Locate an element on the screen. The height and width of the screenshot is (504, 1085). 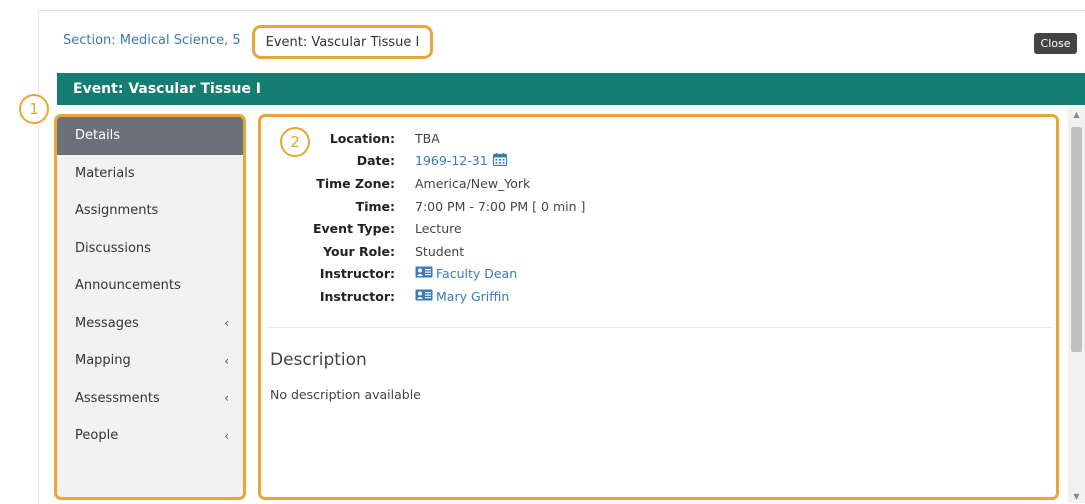
close-button: Close is located at coordinates (1055, 43).